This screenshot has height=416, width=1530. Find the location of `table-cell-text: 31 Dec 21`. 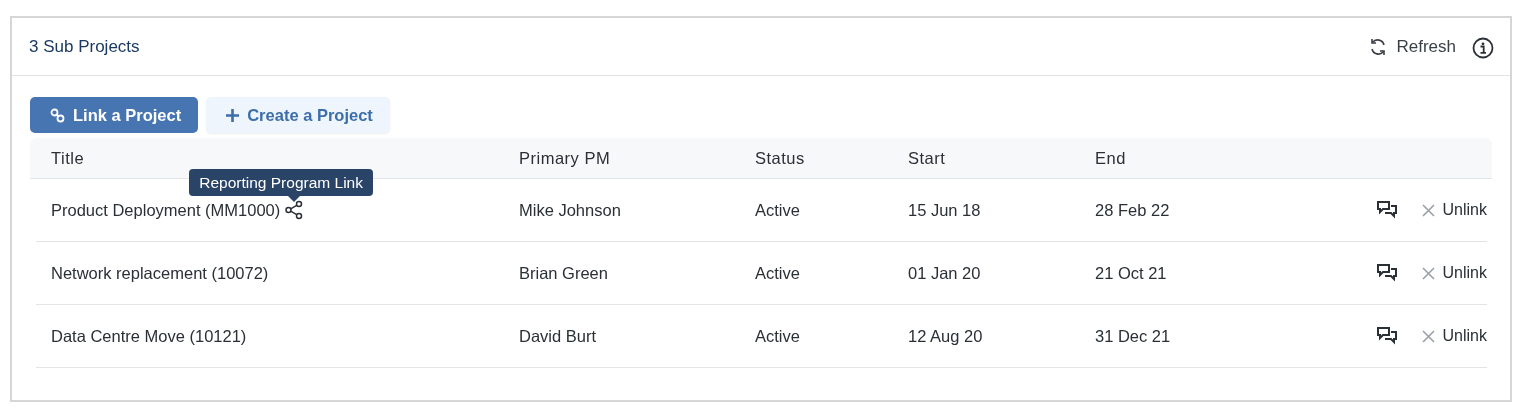

table-cell-text: 31 Dec 21 is located at coordinates (1133, 336).